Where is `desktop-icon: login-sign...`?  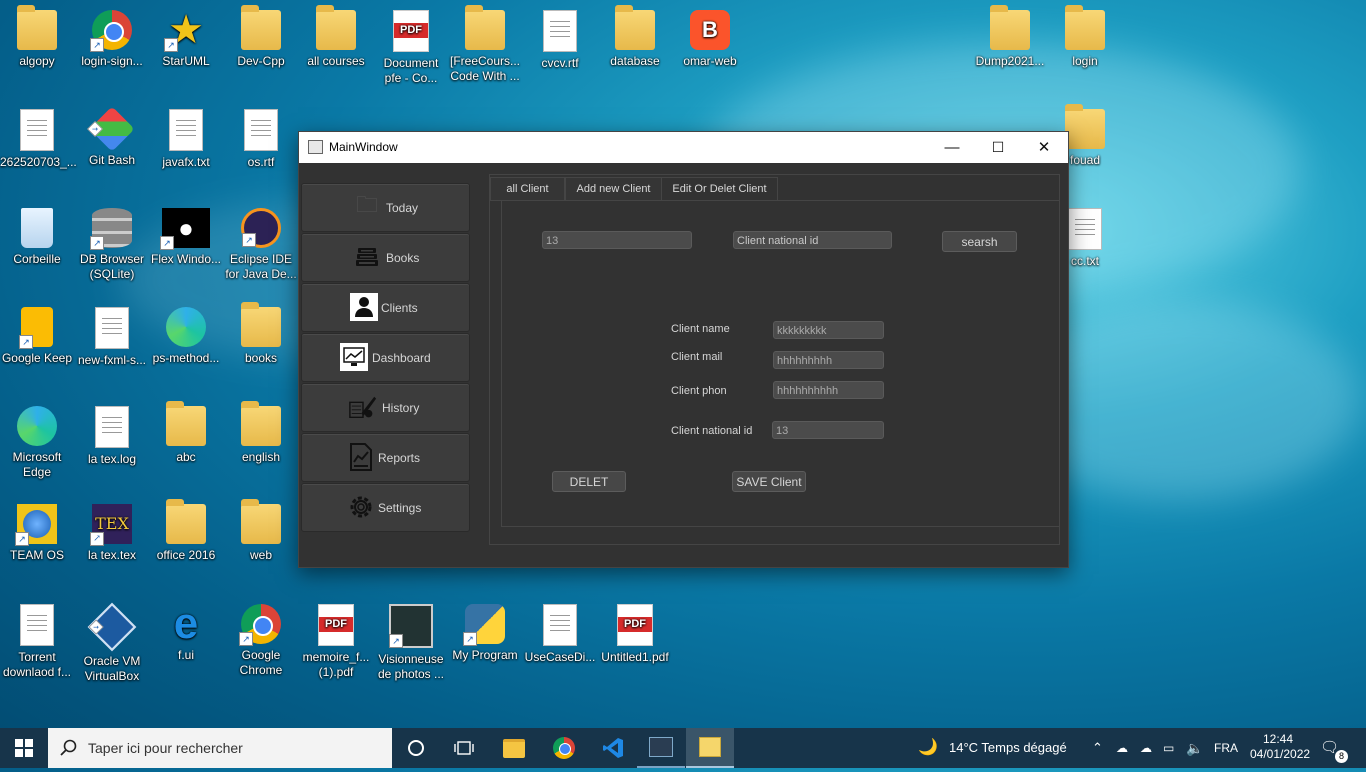
desktop-icon: login-sign... is located at coordinates (112, 39).